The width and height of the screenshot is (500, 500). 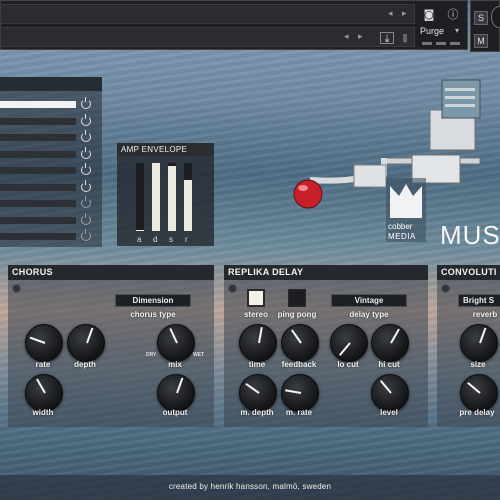 I want to click on delay-lo-cut-label: lo cut, so click(x=348, y=364).